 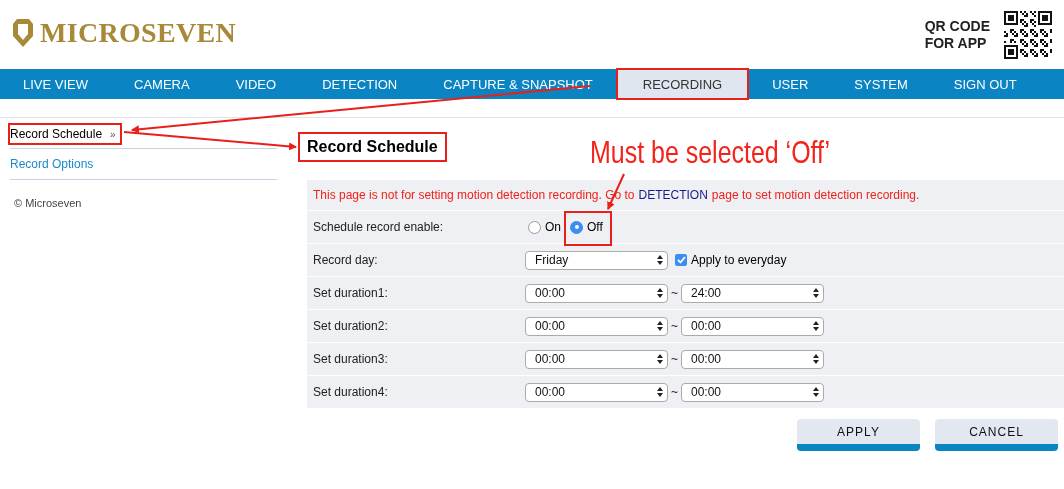 What do you see at coordinates (48, 202) in the screenshot?
I see `copyright-text: © Microseven` at bounding box center [48, 202].